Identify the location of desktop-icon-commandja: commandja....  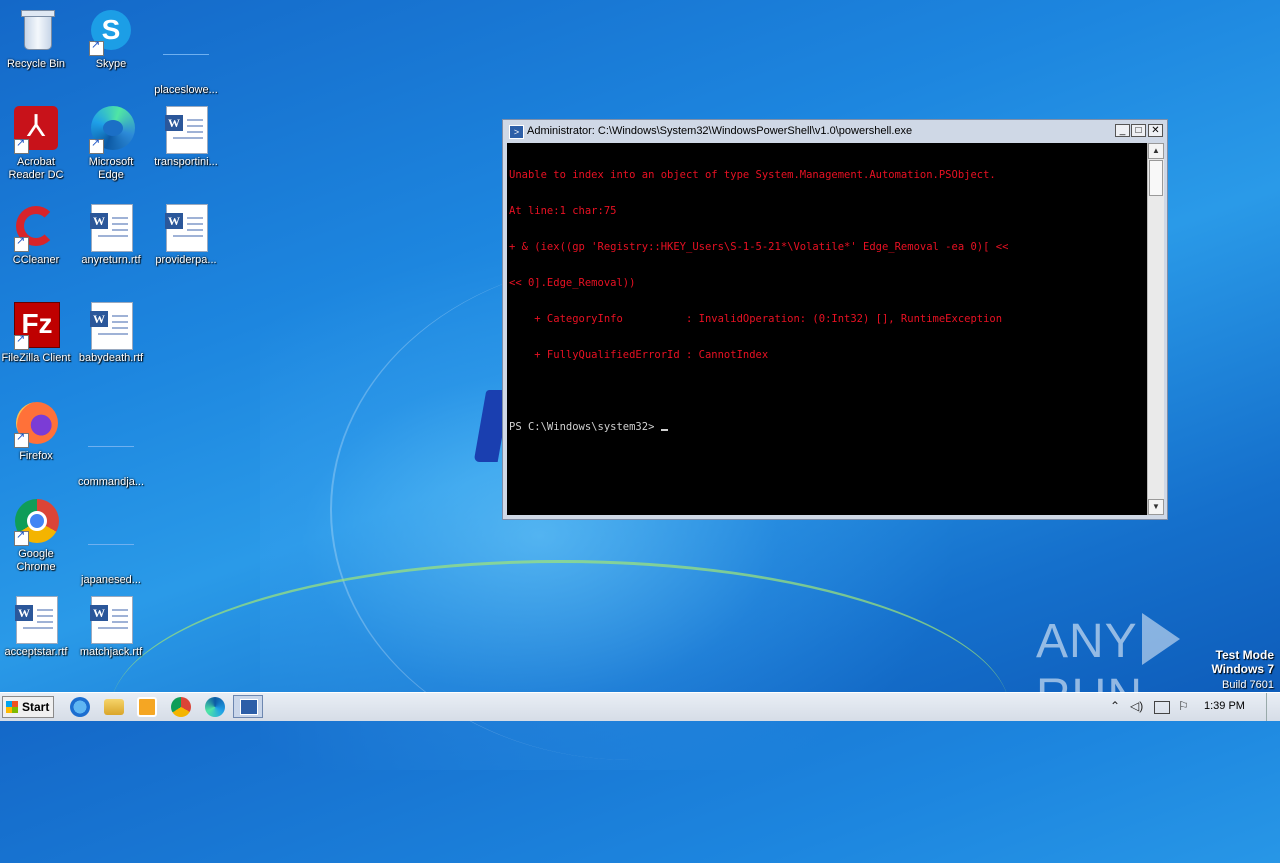
(111, 444).